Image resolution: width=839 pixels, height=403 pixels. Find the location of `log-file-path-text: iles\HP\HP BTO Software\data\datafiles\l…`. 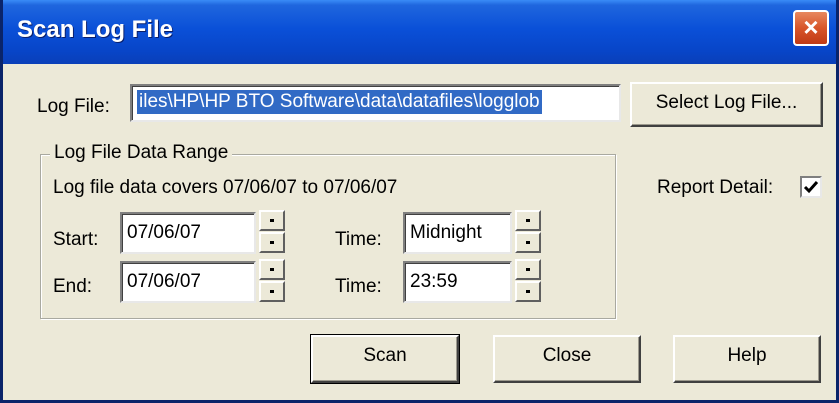

log-file-path-text: iles\HP\HP BTO Software\data\datafiles\l… is located at coordinates (339, 102).